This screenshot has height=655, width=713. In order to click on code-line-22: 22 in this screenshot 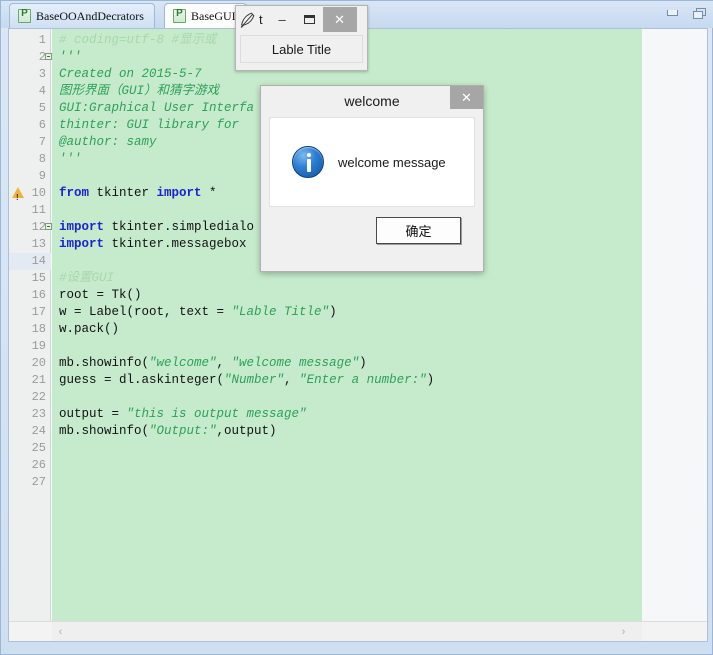, I will do `click(358, 397)`.